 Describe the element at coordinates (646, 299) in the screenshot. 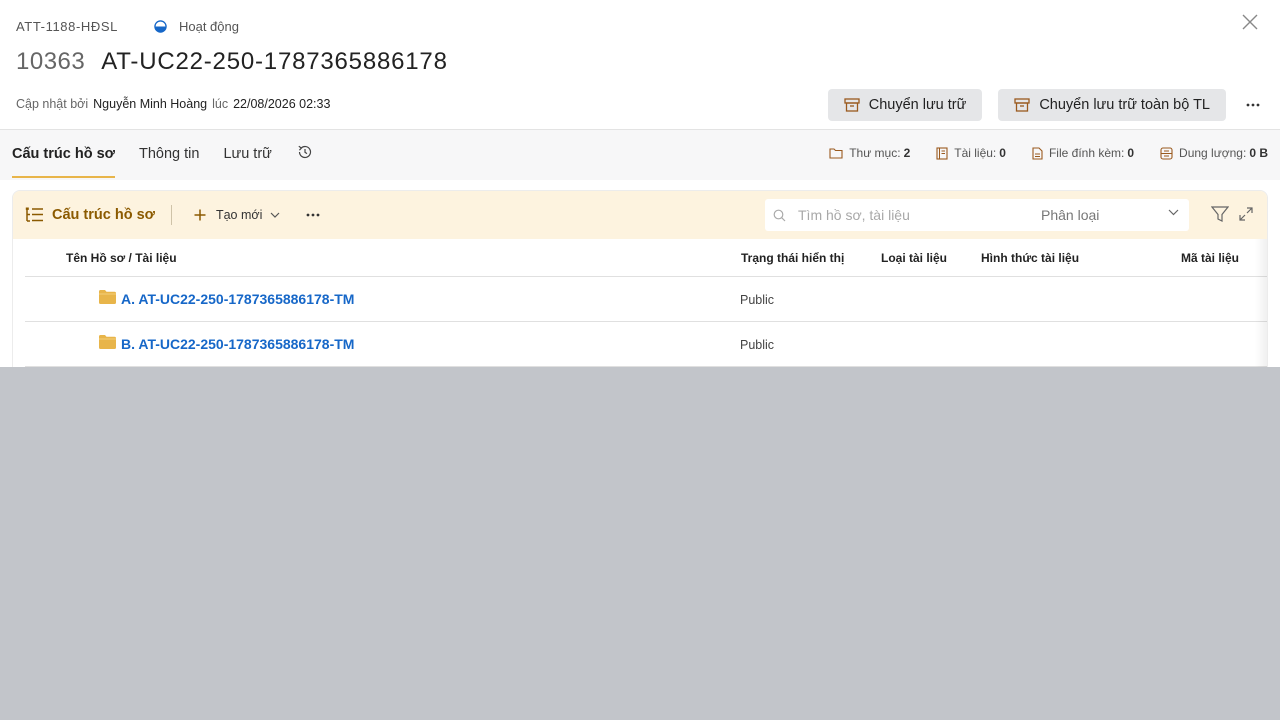

I see `table-row: A. AT-UC22-250-1787365886178-TM Public` at that location.